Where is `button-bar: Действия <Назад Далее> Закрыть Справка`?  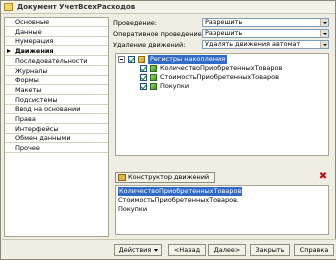
button-bar: Действия <Назад Далее> Закрыть Справка is located at coordinates (169, 249).